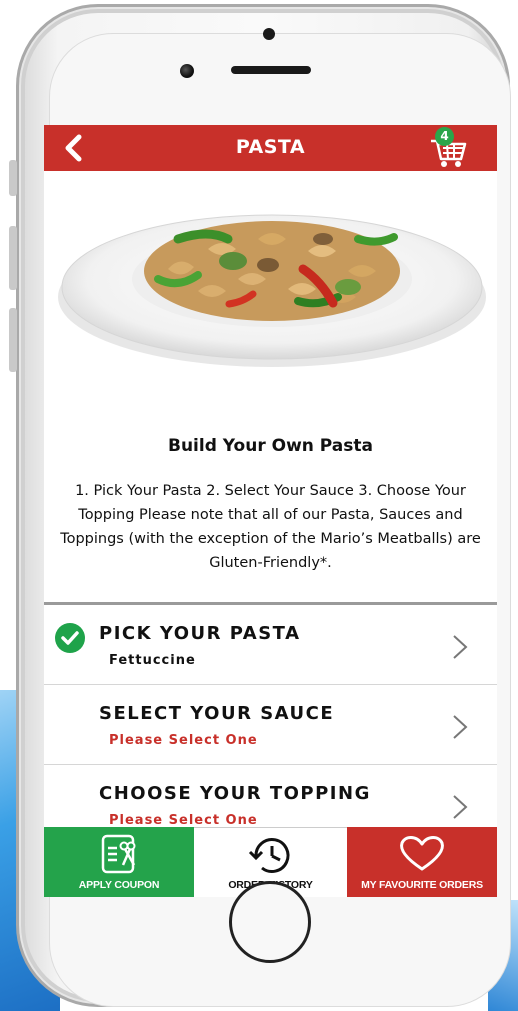 The width and height of the screenshot is (518, 1011). I want to click on favourite-orders-button: MY FAVOURITE ORDERS, so click(422, 862).